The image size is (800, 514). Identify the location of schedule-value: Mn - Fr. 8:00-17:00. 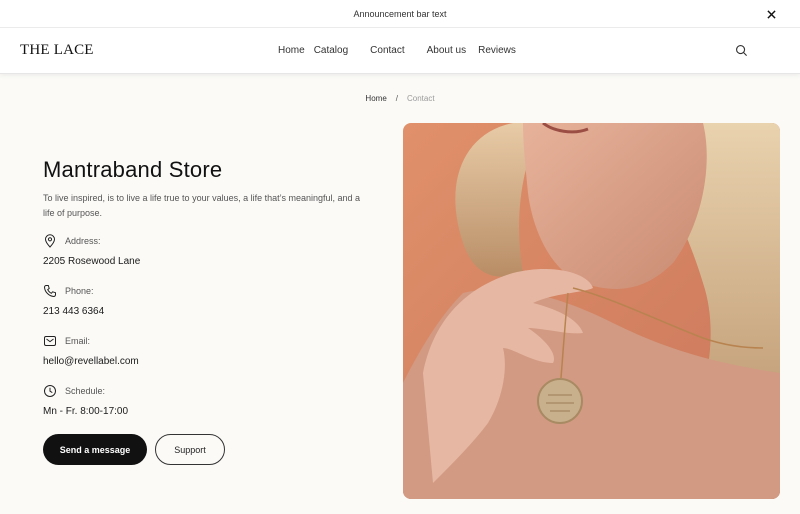
(86, 411).